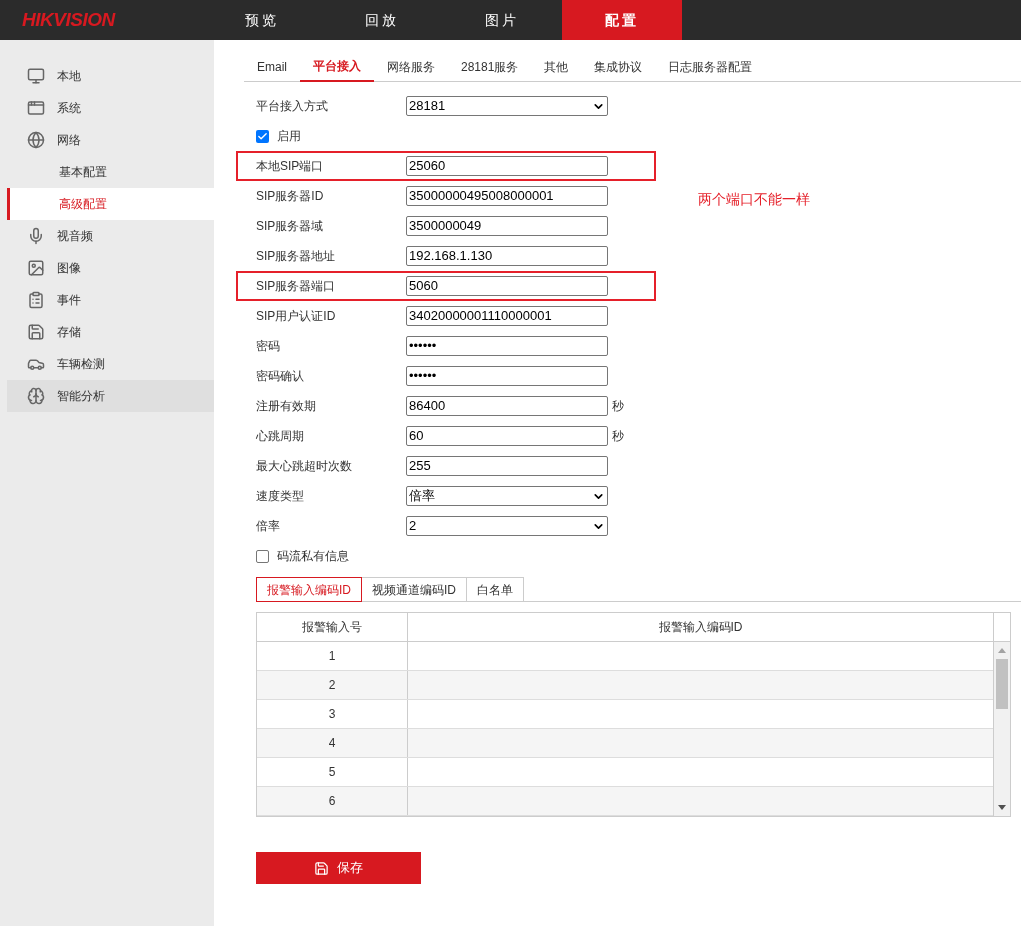 The width and height of the screenshot is (1021, 926). Describe the element at coordinates (110, 172) in the screenshot. I see `sidebar-item: 基本配置` at that location.